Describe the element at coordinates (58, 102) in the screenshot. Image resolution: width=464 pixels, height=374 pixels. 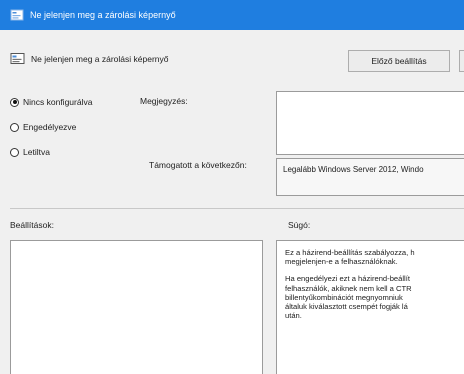
I see `radio-label-not-configured: Nincs konfigurálva` at that location.